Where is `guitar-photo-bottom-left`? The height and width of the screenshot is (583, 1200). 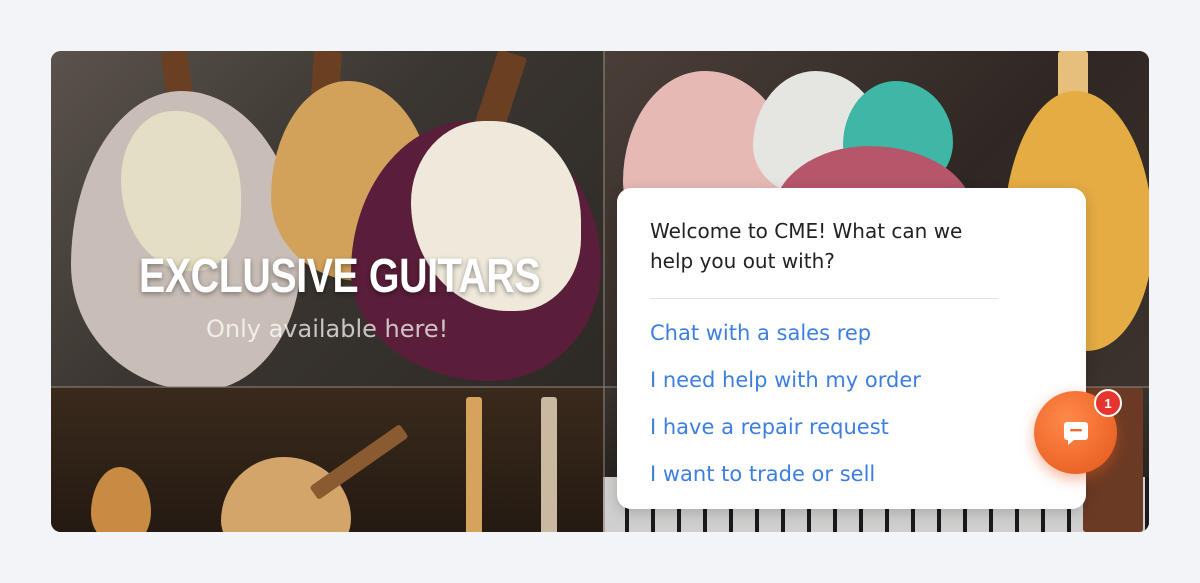
guitar-photo-bottom-left is located at coordinates (327, 459).